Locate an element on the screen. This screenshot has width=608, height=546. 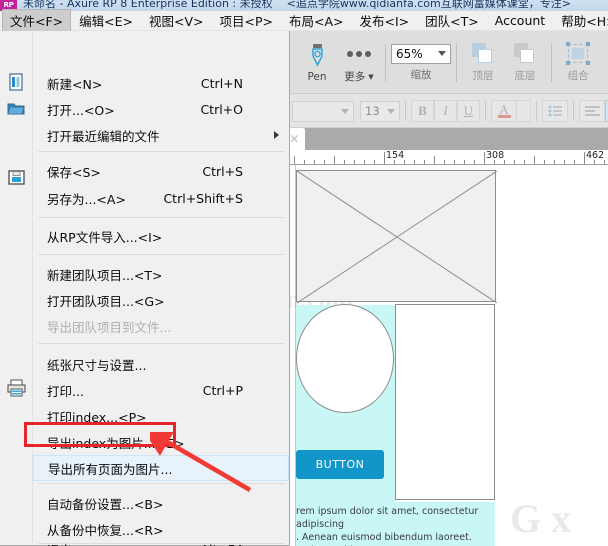
align-left-icon is located at coordinates (592, 110).